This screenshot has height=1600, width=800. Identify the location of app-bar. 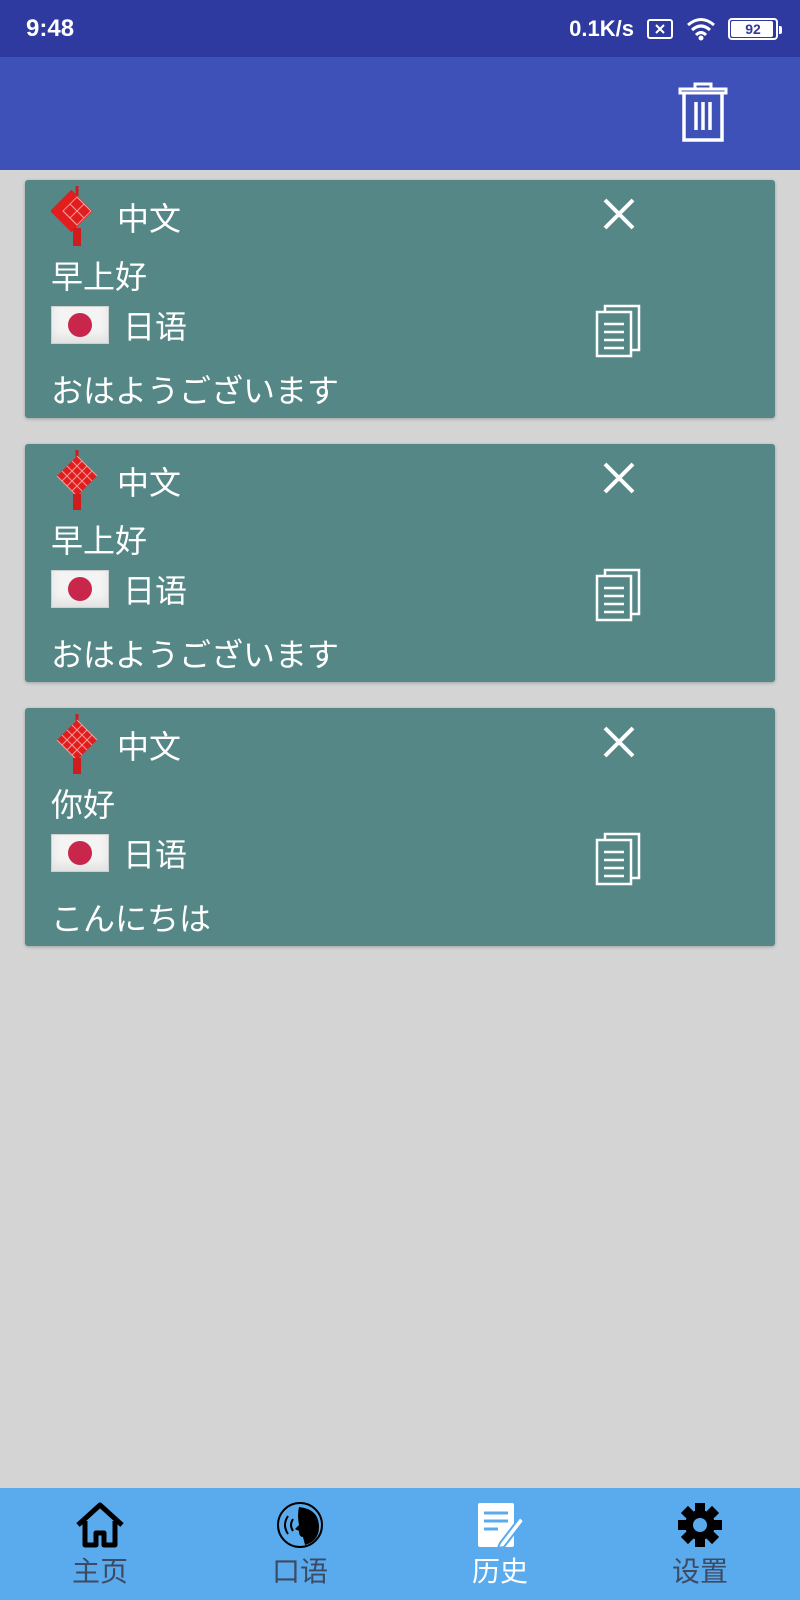
(400, 113).